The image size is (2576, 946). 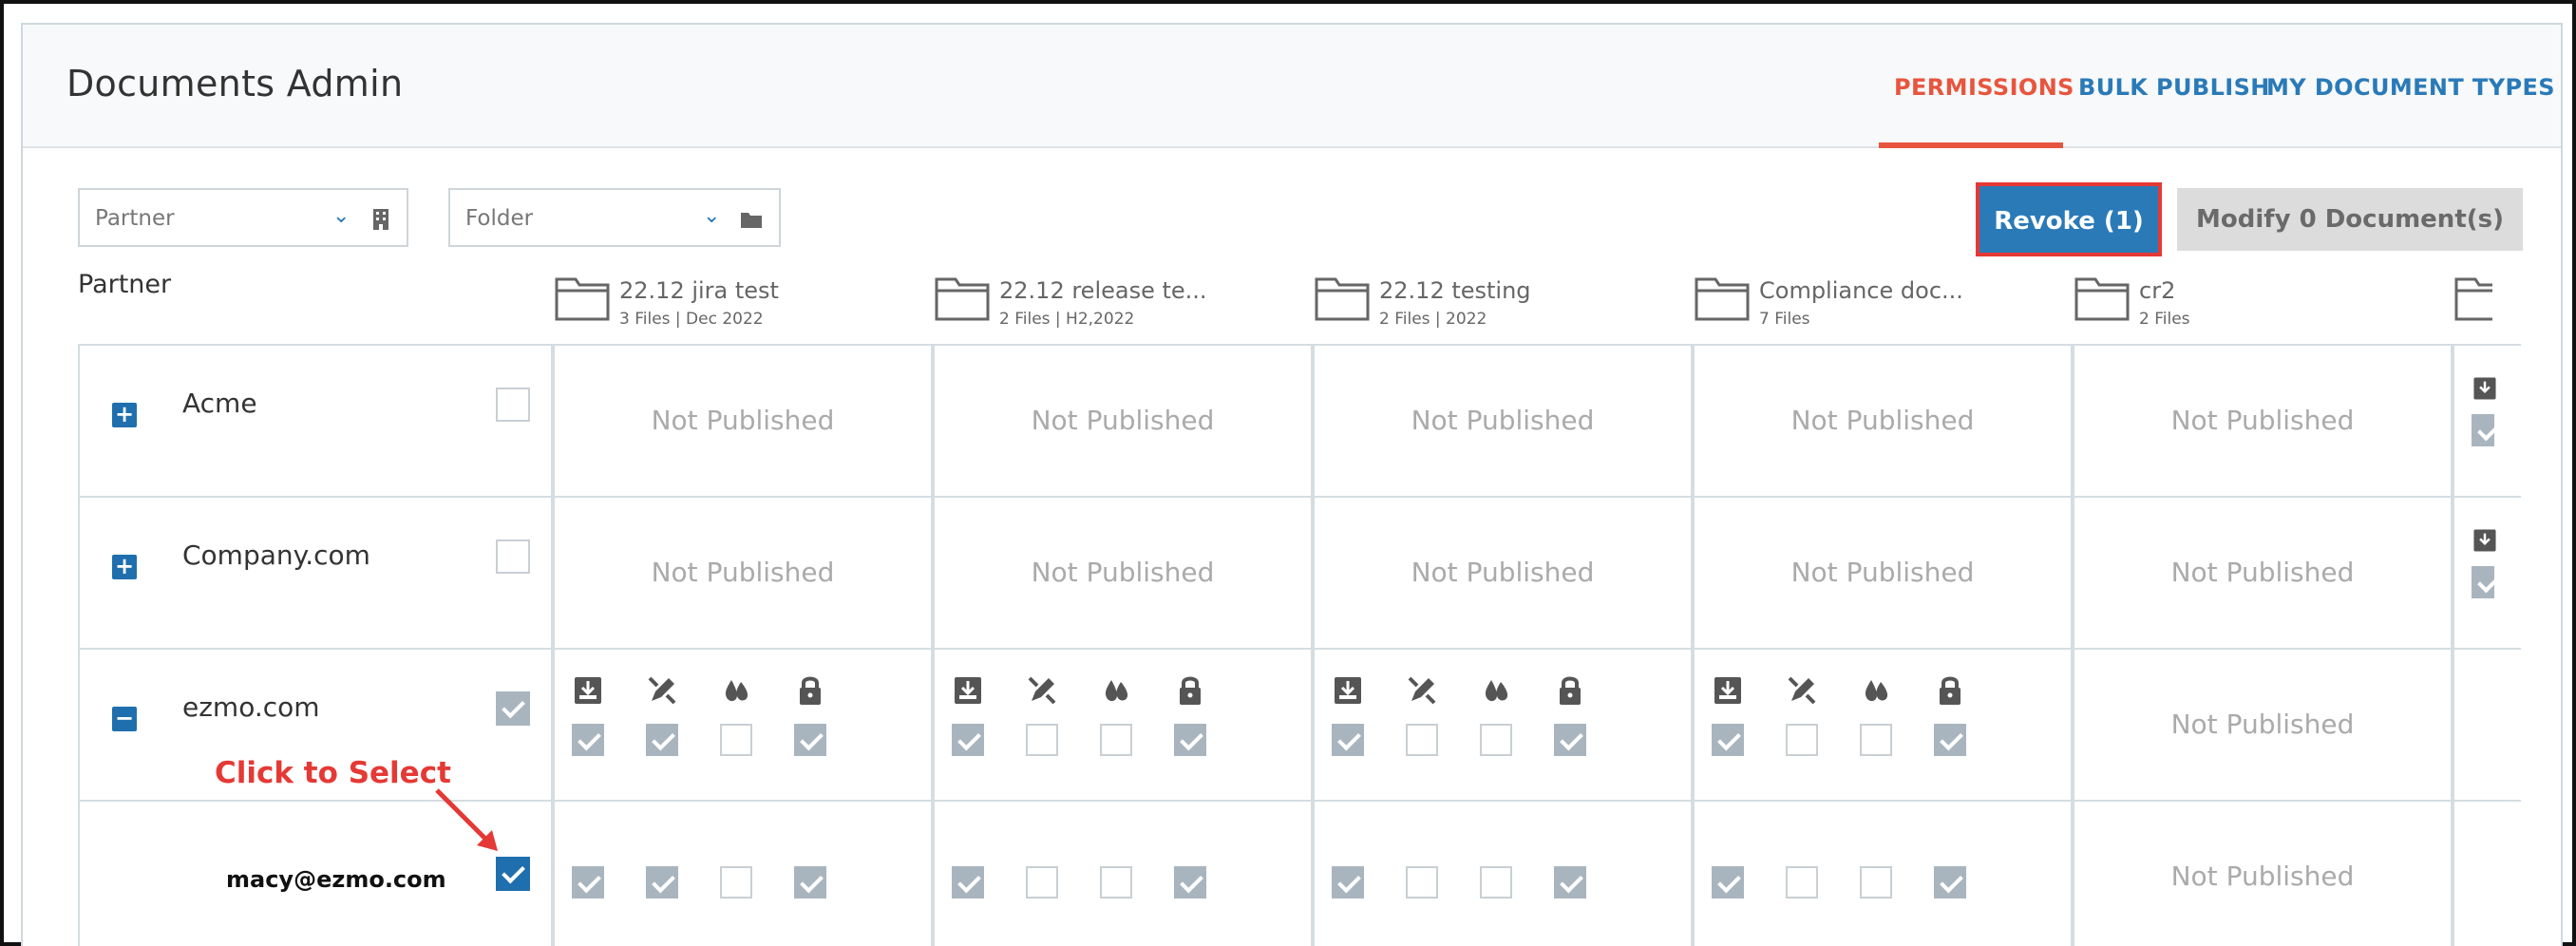 I want to click on revoke-button: Revoke (1), so click(x=2069, y=219).